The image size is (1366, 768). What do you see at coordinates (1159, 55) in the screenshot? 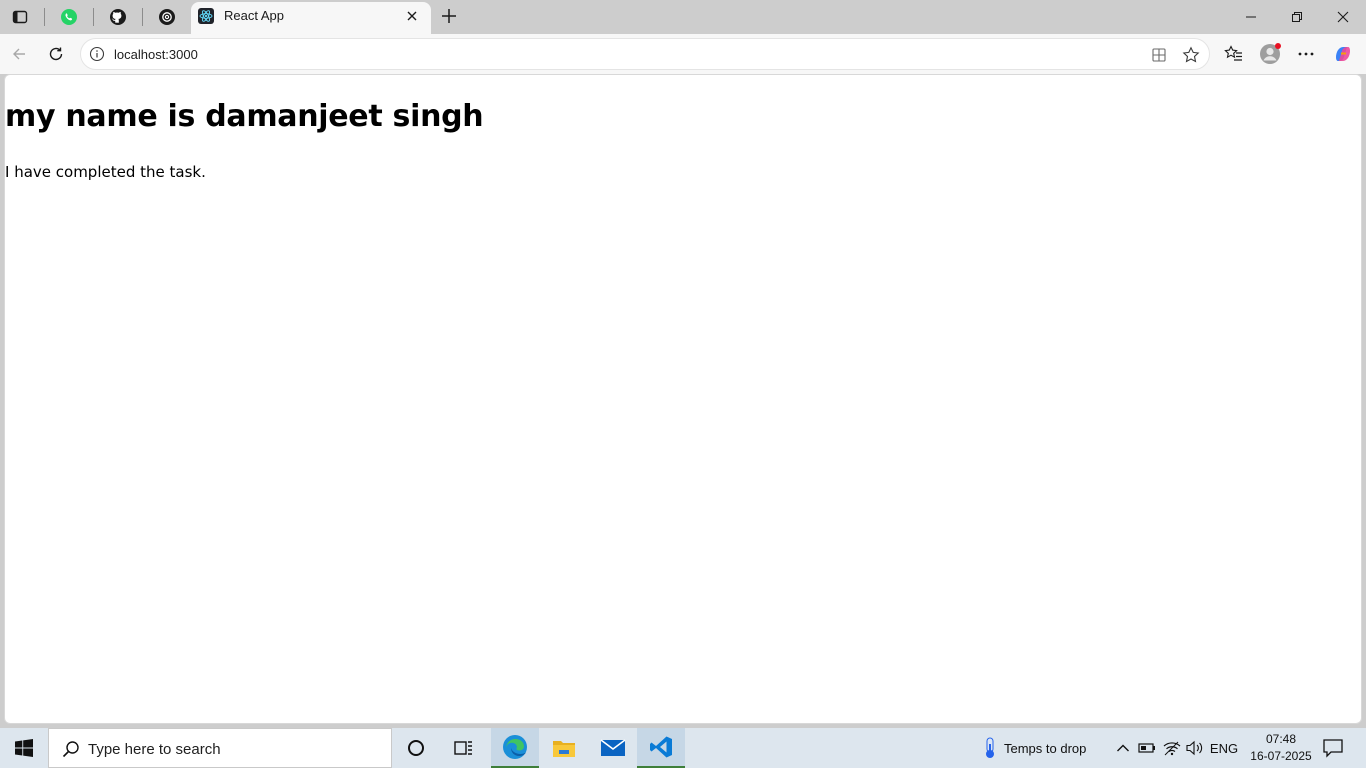
I see `app-available-icon` at bounding box center [1159, 55].